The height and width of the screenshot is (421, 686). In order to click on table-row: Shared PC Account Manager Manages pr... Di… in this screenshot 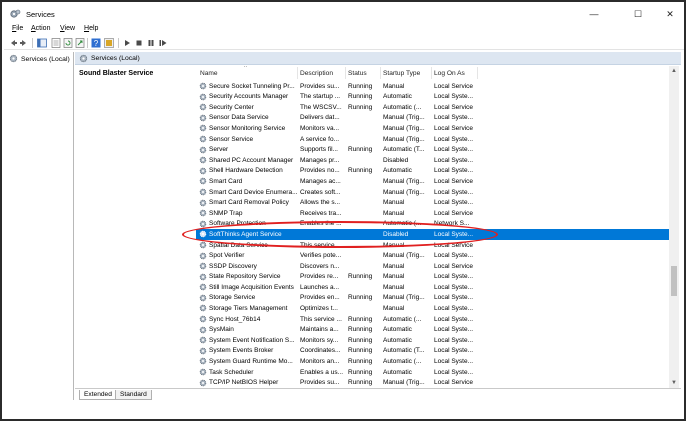, I will do `click(432, 160)`.